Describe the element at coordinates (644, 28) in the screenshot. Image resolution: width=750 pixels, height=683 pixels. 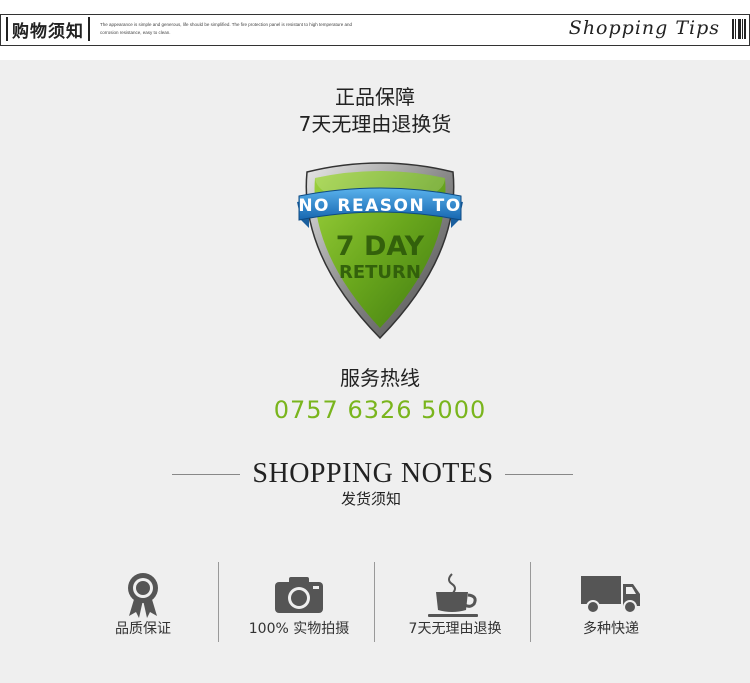
I see `shopping-tips-label: Shopping Tips` at that location.